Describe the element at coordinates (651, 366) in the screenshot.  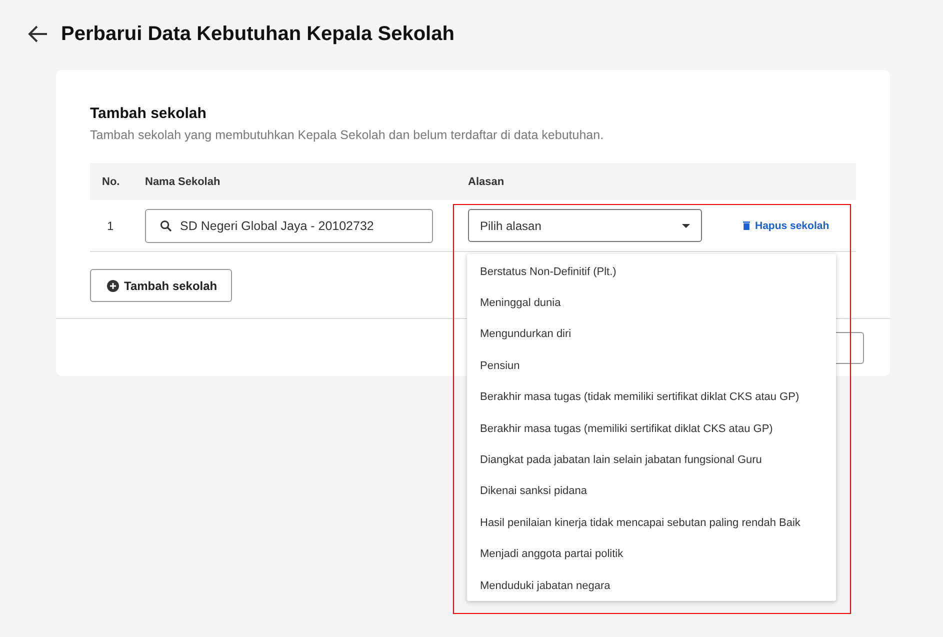
I see `dropdown-option: Pensiun` at that location.